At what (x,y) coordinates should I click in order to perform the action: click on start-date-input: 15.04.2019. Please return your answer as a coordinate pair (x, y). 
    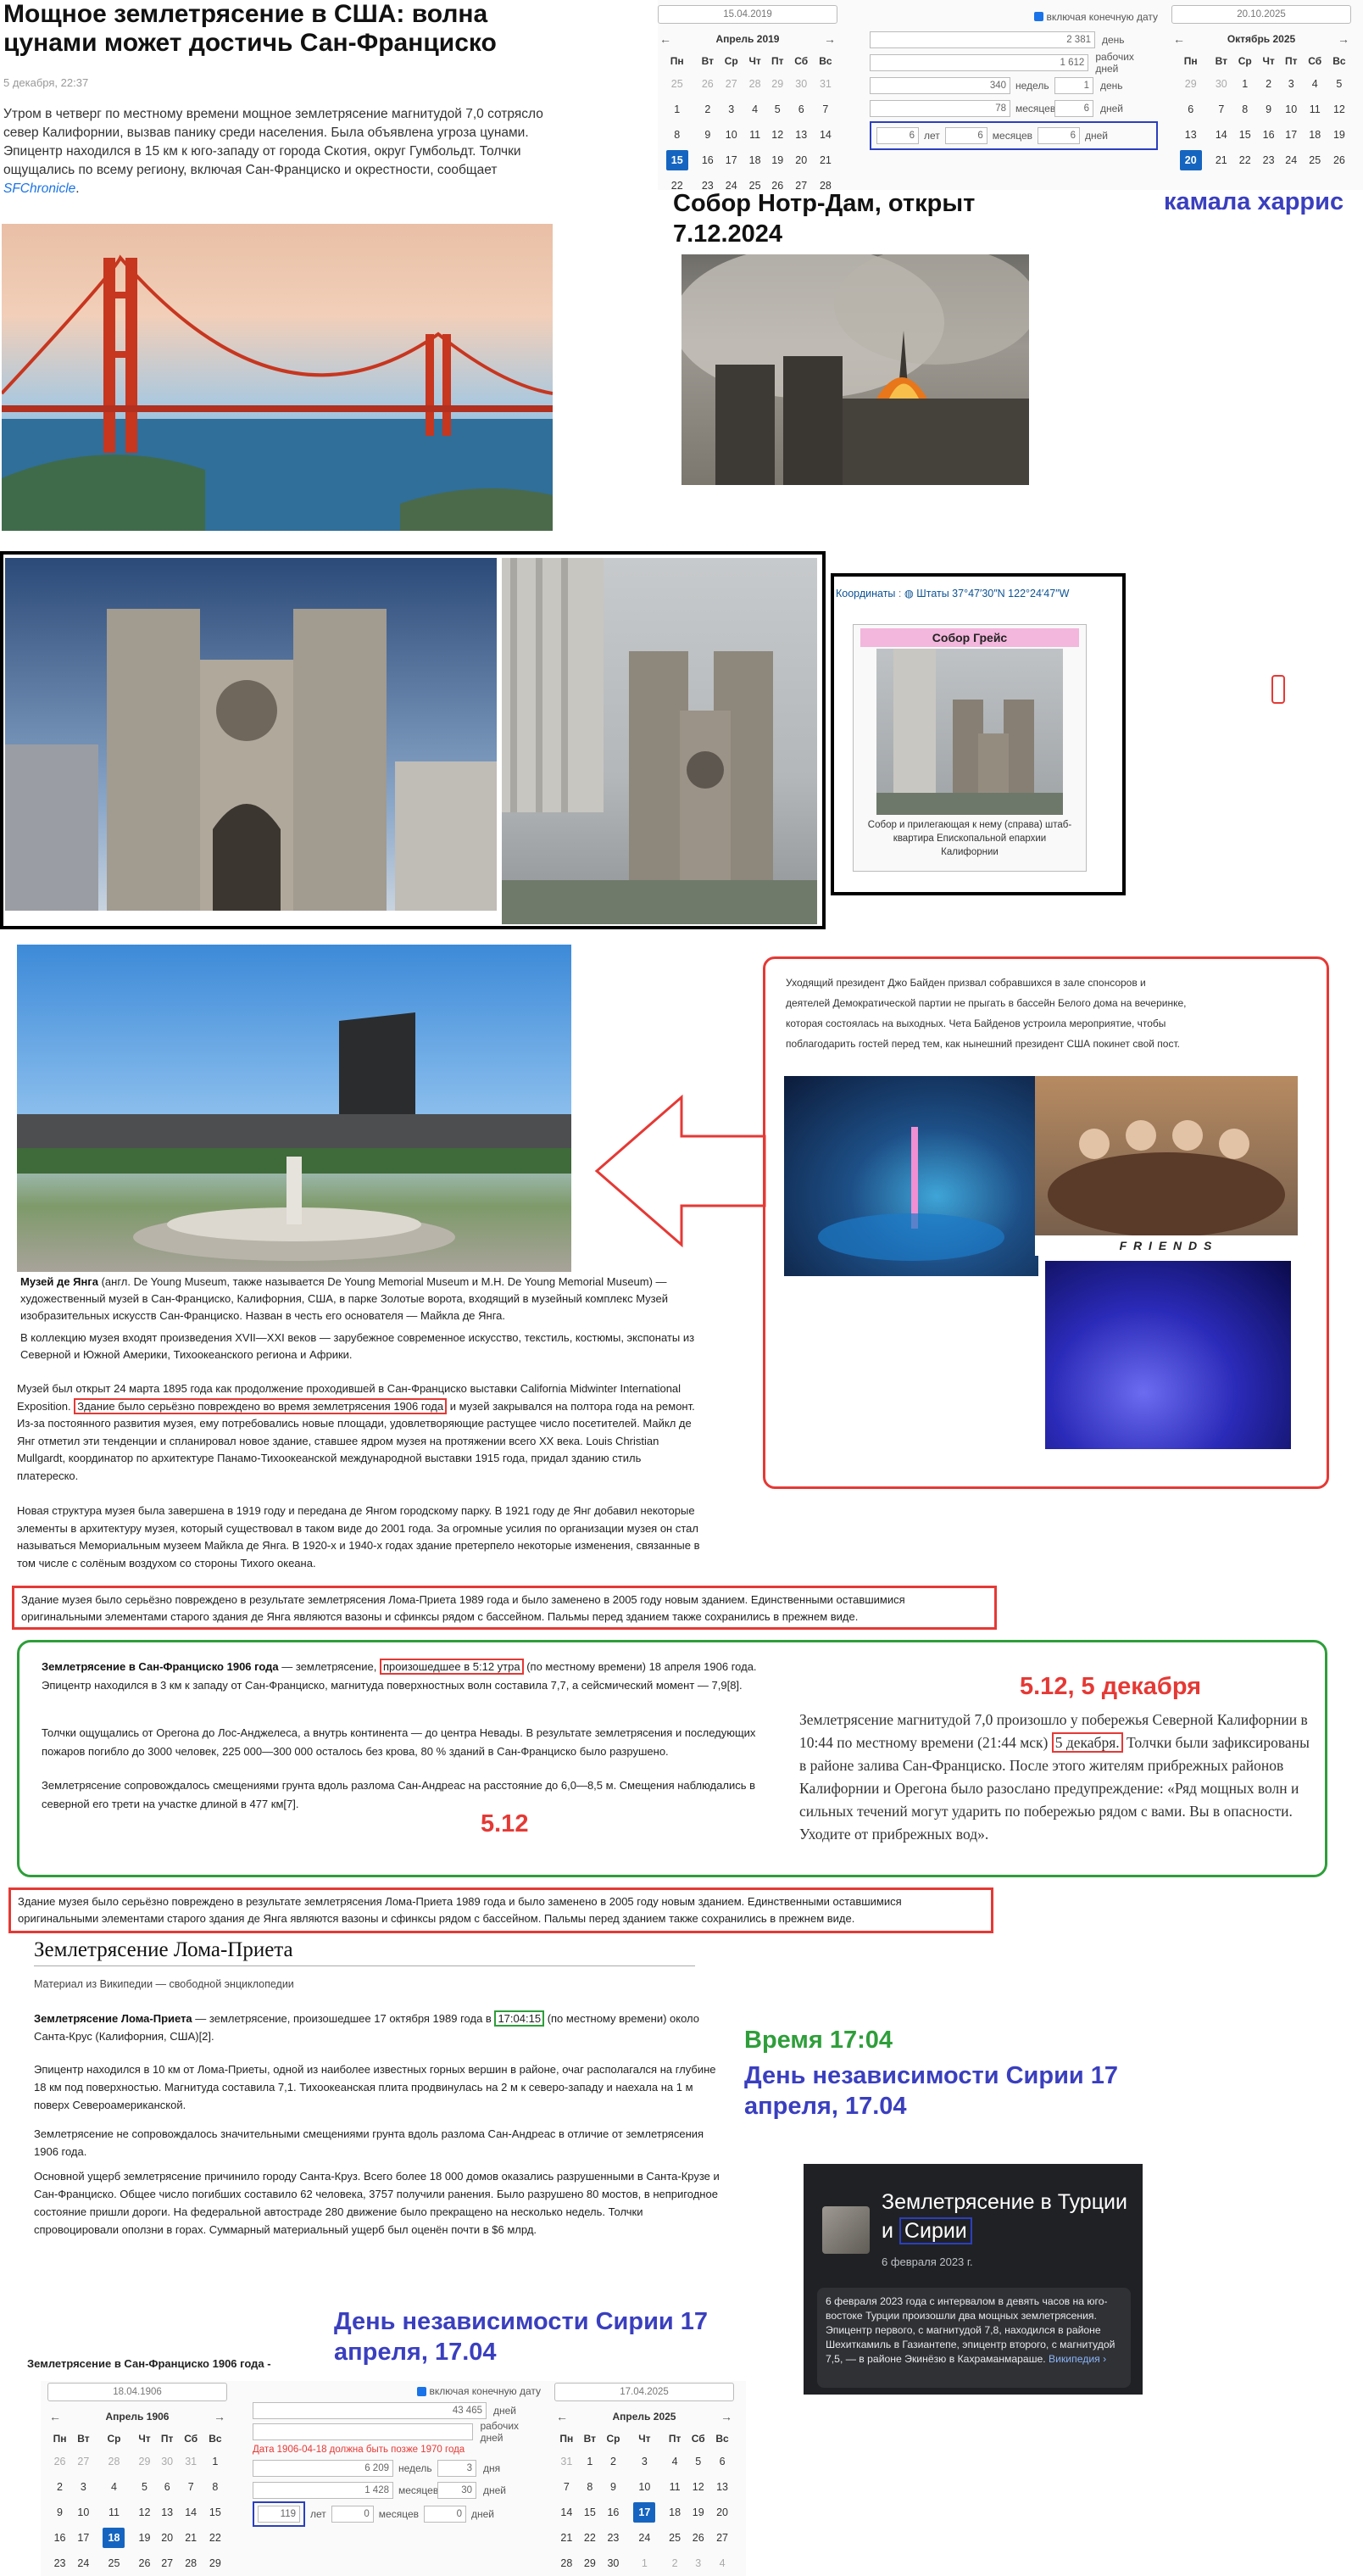
    Looking at the image, I should click on (747, 15).